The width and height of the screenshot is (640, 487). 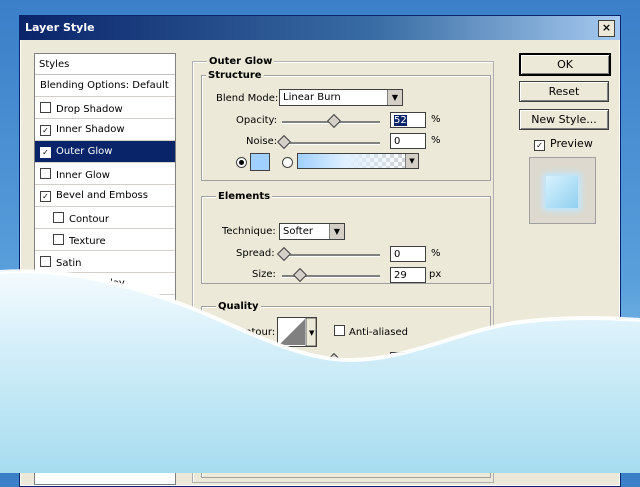 What do you see at coordinates (400, 275) in the screenshot?
I see `size-value: 29` at bounding box center [400, 275].